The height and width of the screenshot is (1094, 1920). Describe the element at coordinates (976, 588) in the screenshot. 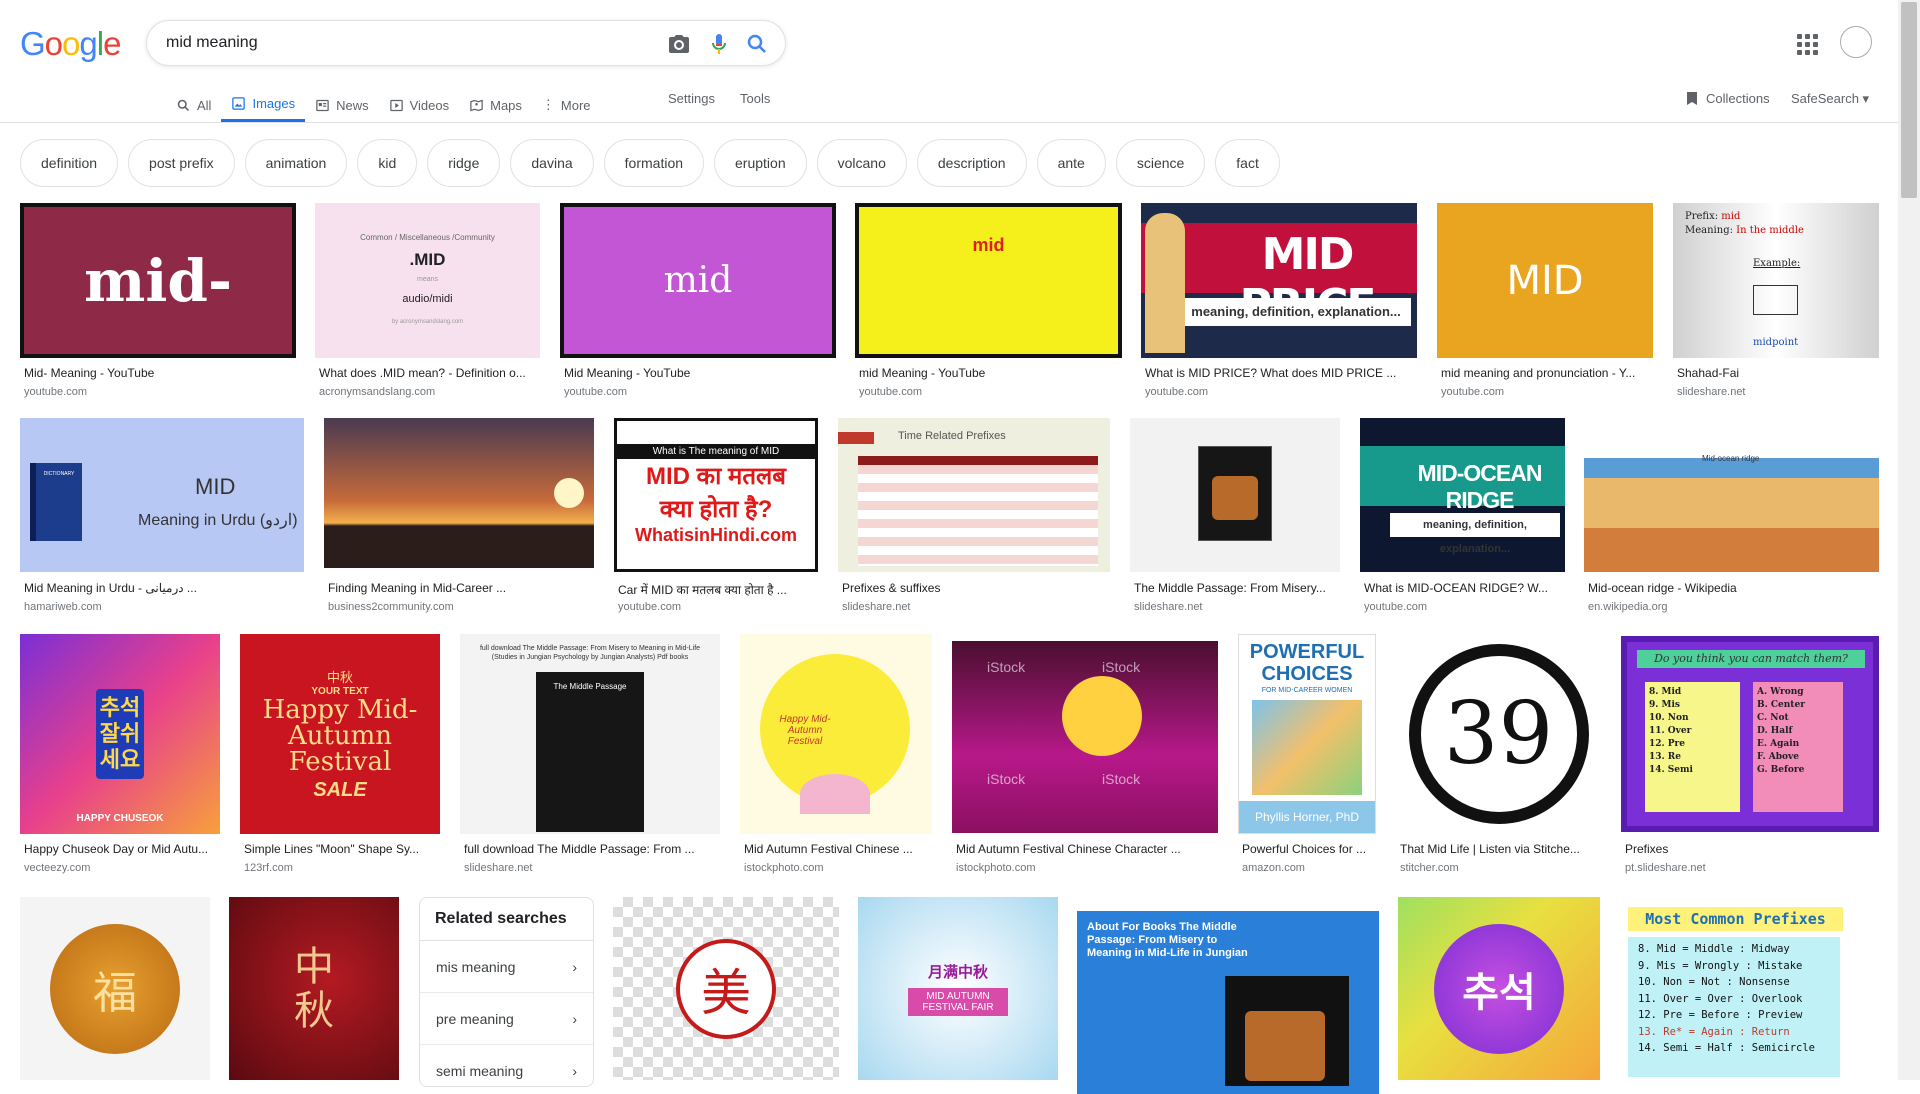

I see `result-caption: Prefixes & suffixes` at that location.